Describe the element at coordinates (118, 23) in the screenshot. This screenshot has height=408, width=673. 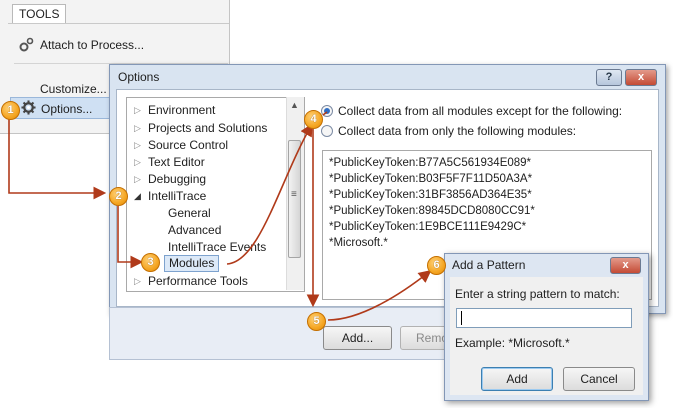
I see `menu-divider` at that location.